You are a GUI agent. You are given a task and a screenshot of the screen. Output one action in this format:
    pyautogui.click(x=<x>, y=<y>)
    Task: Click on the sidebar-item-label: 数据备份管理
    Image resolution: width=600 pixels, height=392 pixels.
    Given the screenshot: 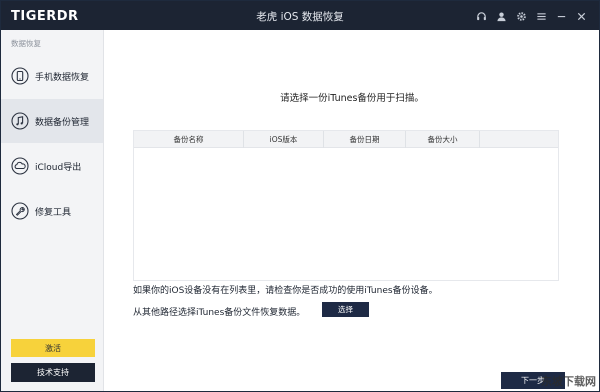 What is the action you would take?
    pyautogui.click(x=62, y=122)
    